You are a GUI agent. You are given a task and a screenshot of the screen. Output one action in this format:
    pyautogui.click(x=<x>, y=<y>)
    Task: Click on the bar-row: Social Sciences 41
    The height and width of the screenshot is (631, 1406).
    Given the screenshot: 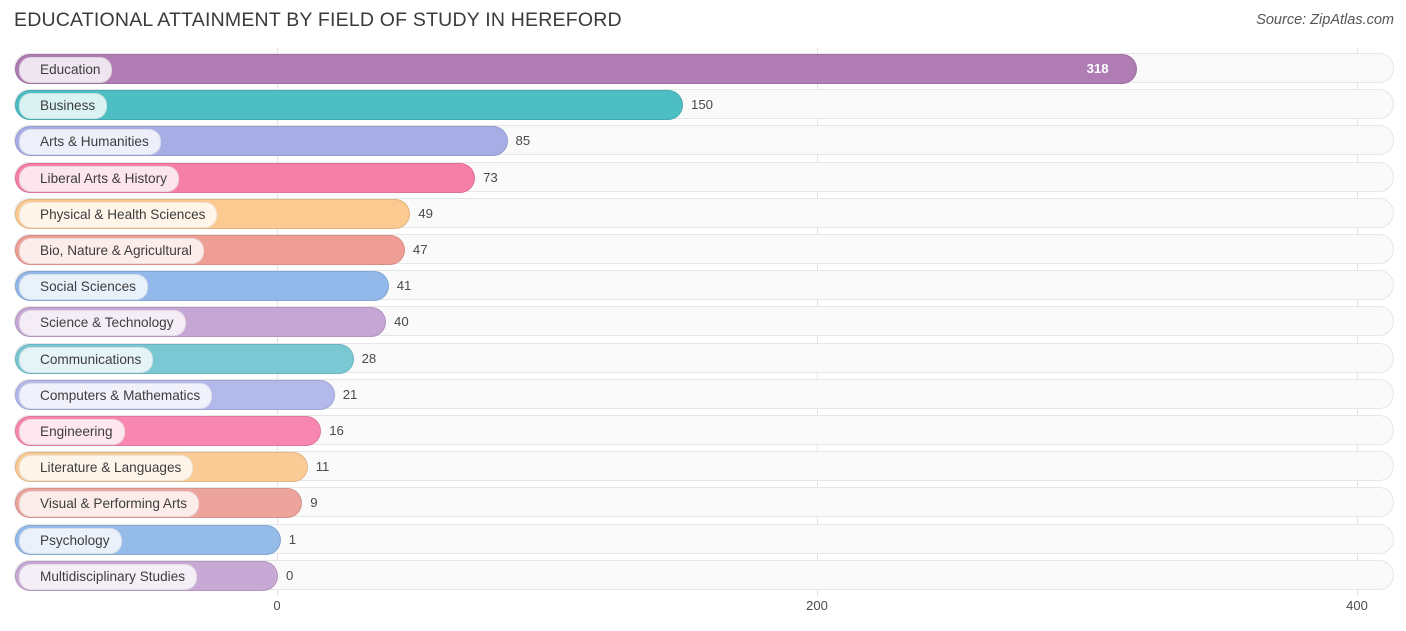 What is the action you would take?
    pyautogui.click(x=704, y=286)
    